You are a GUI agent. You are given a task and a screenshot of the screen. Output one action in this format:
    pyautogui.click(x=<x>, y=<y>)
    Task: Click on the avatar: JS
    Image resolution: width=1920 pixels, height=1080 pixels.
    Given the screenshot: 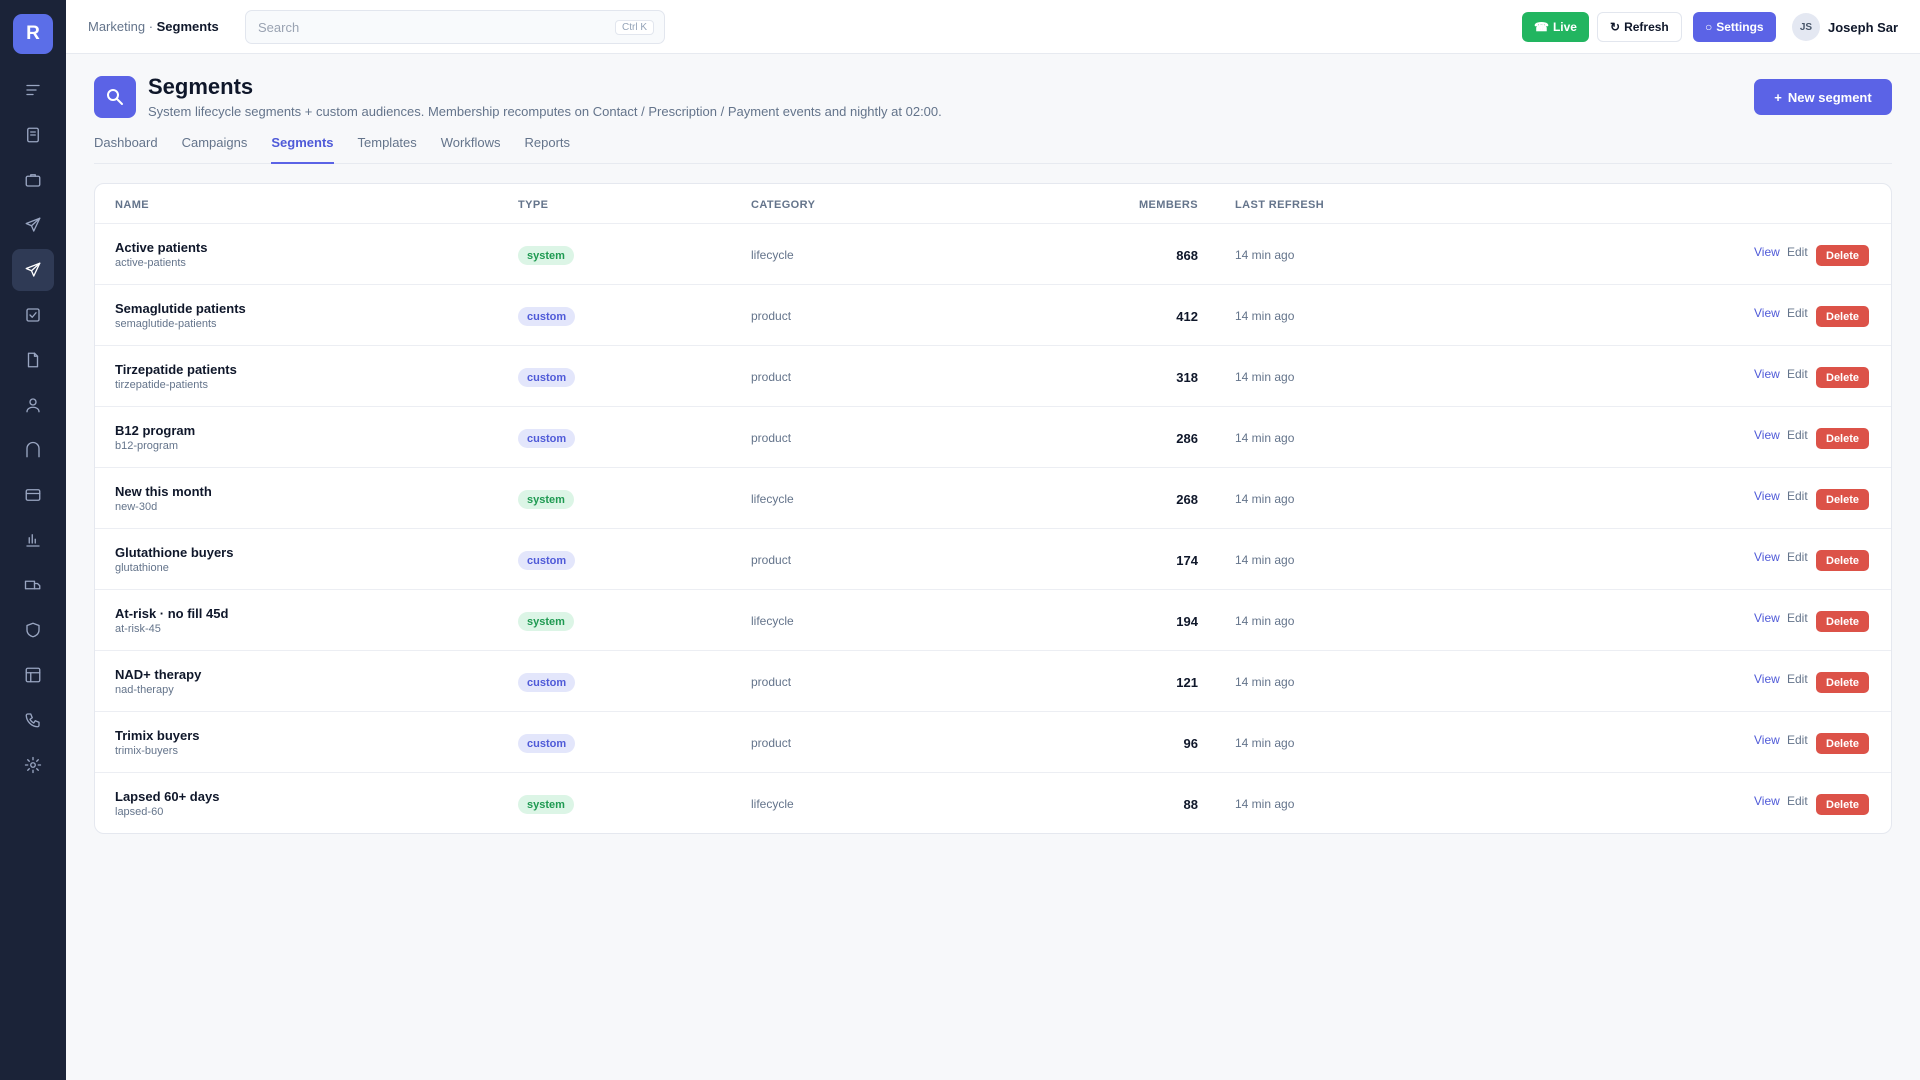 What is the action you would take?
    pyautogui.click(x=1806, y=27)
    